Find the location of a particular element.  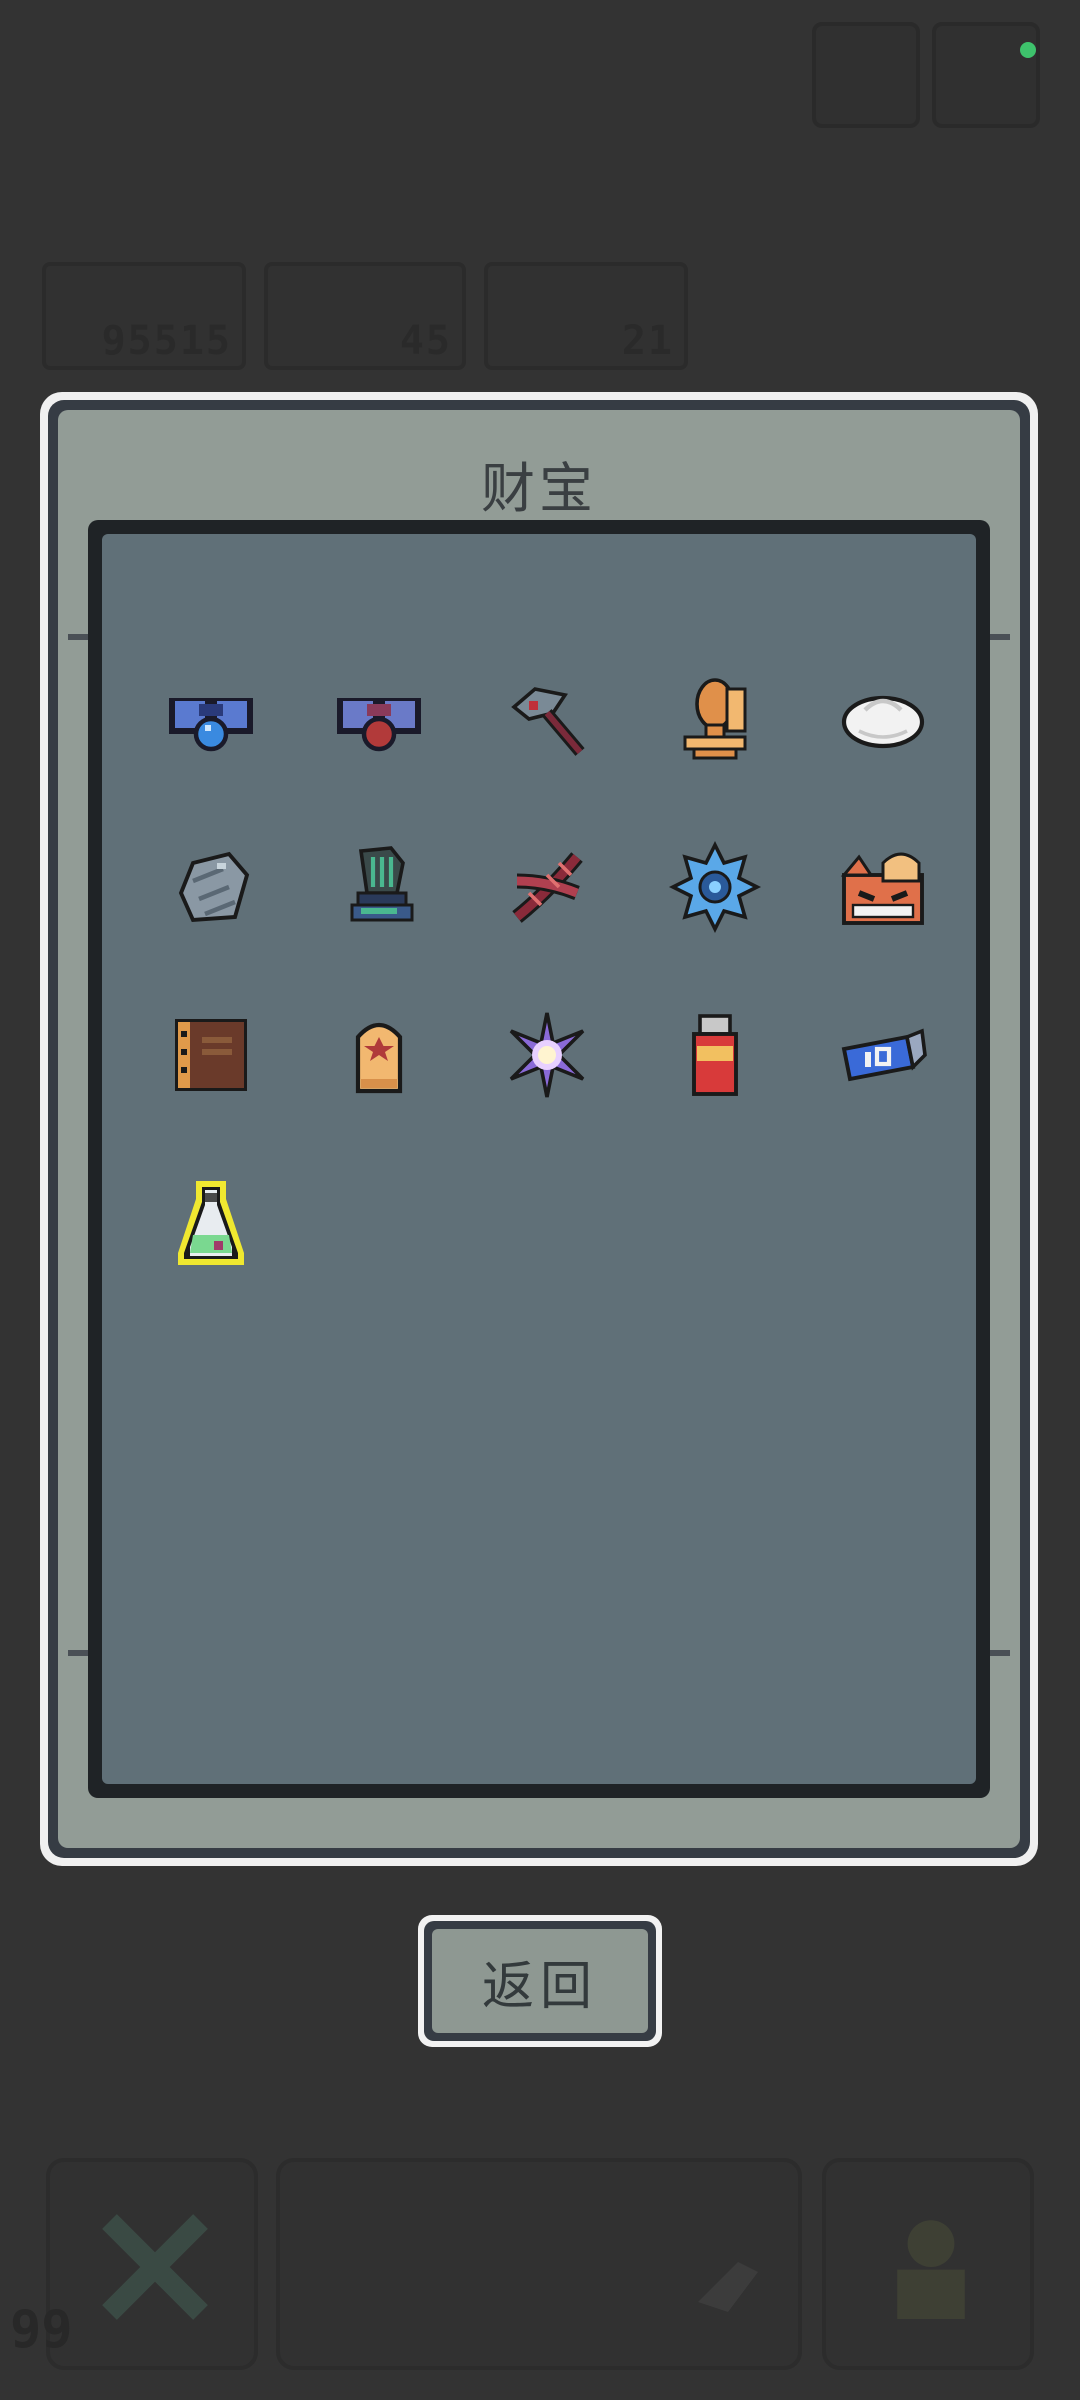

item-orange-trophy is located at coordinates (715, 719).